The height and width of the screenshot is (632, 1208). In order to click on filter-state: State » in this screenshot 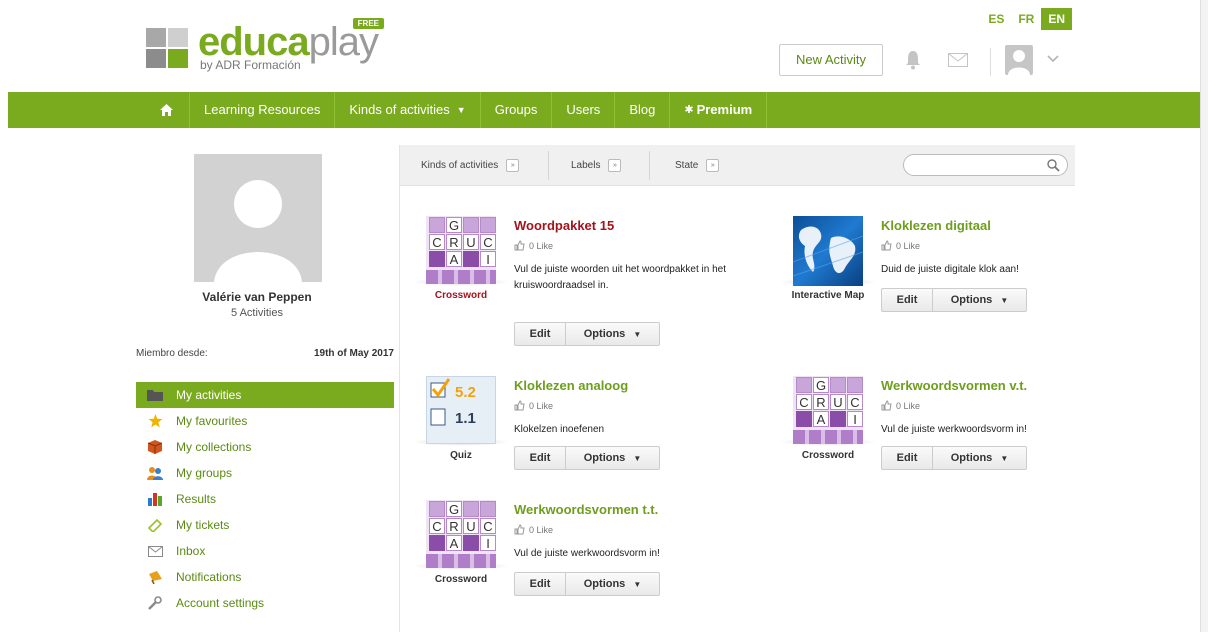, I will do `click(697, 165)`.